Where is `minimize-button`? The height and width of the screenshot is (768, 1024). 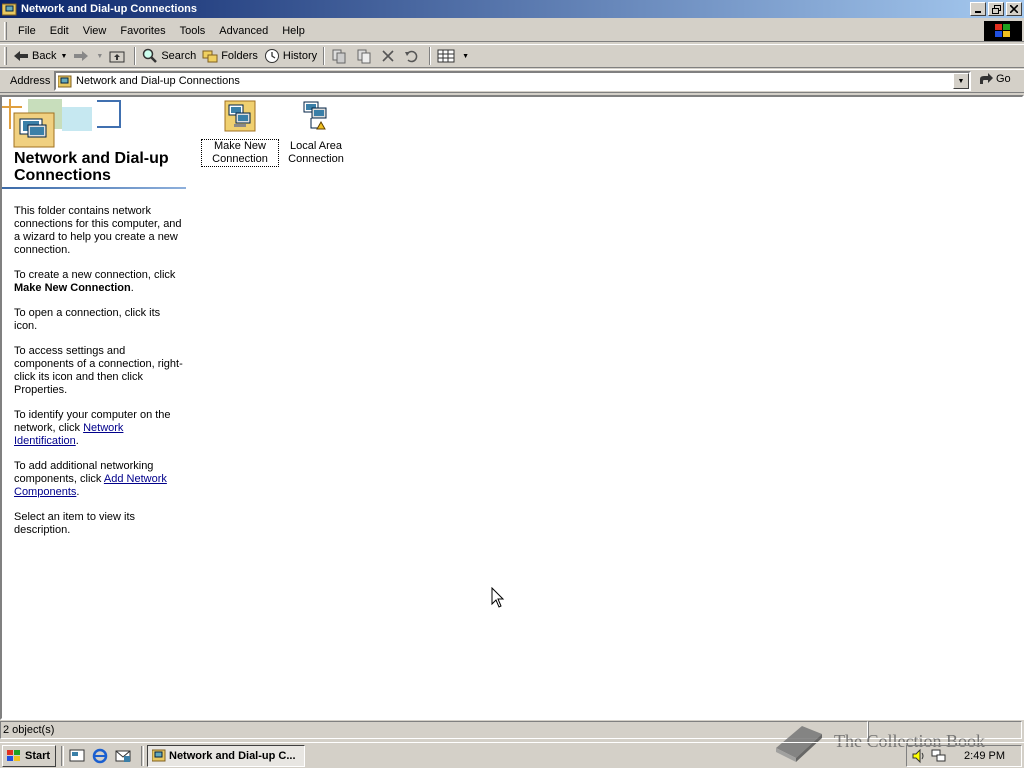
minimize-button is located at coordinates (978, 9).